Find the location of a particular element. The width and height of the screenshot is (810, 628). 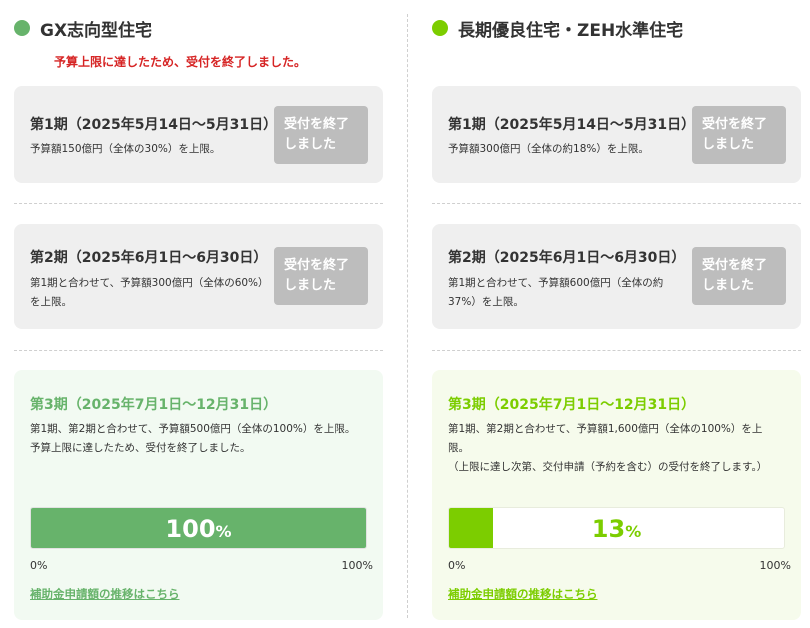

zeh-period3-desc-line1: 第1期、第2期と合わせて、予算額1,600億円（全体の100%）を上限。 is located at coordinates (605, 438).